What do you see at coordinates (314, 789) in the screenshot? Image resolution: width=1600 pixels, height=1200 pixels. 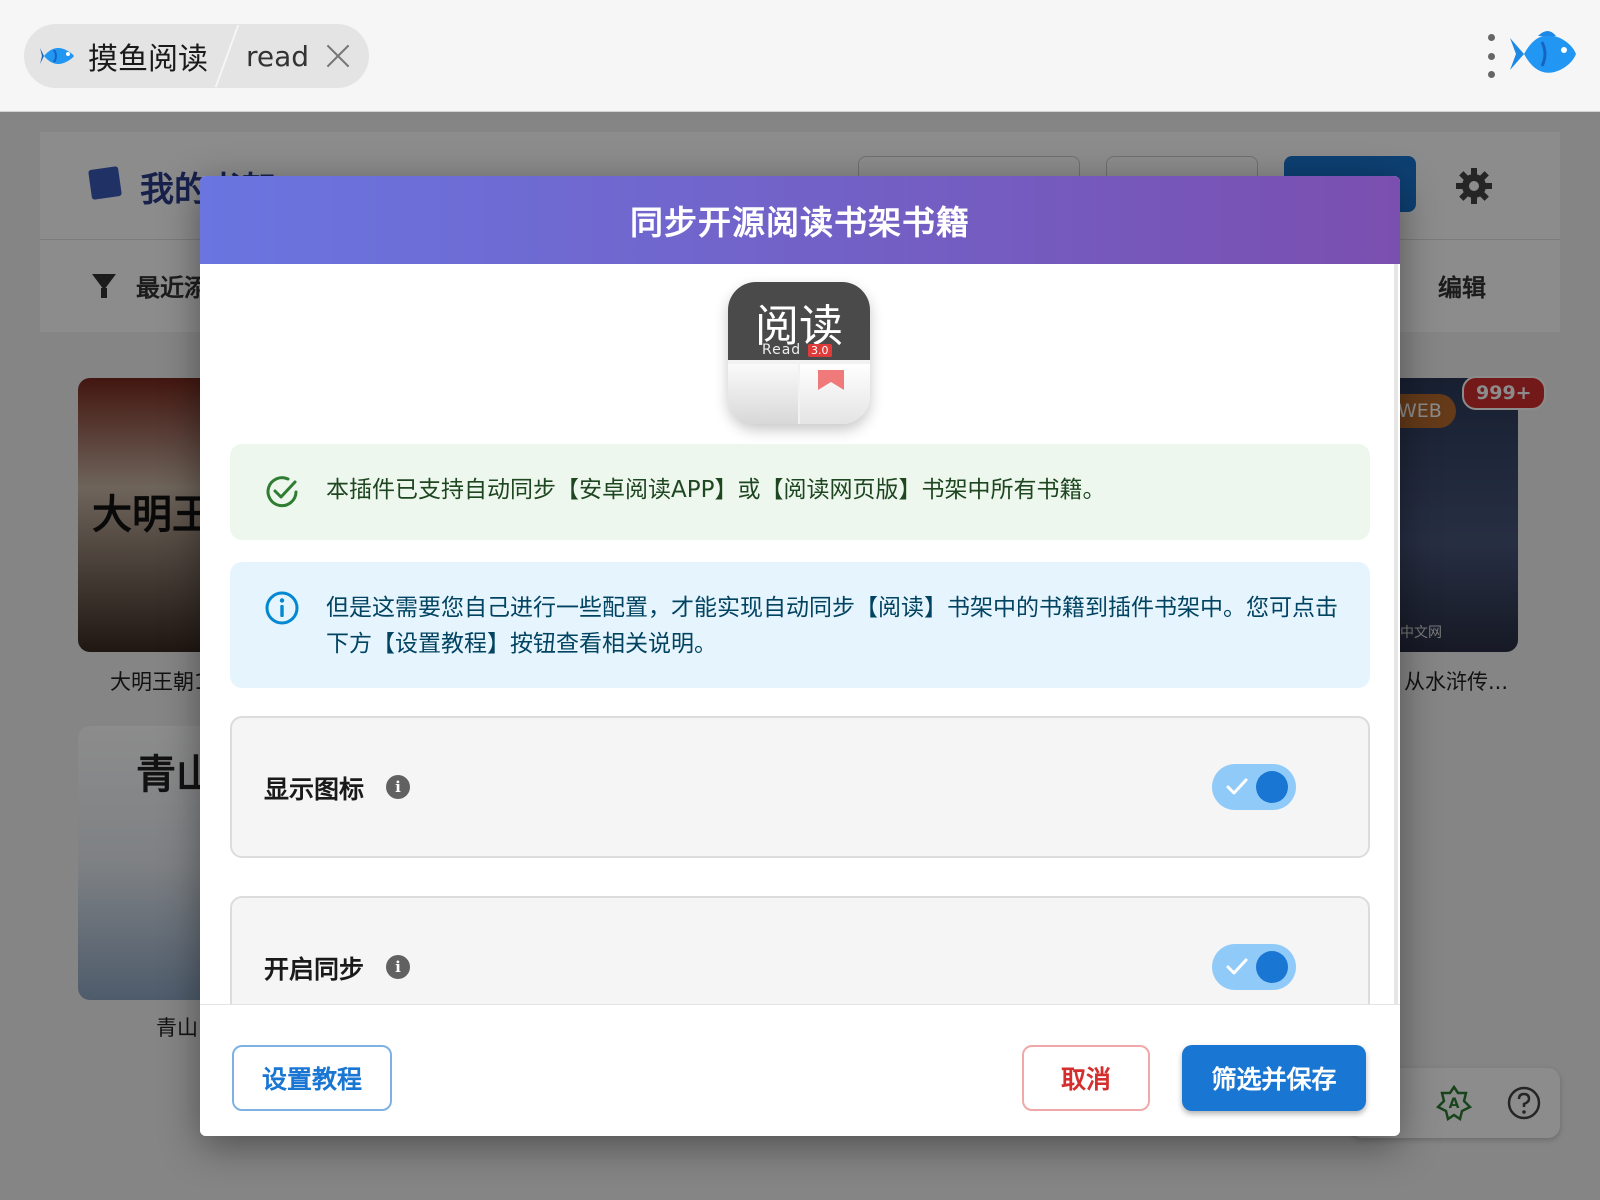 I see `setting-label: 显示图标` at bounding box center [314, 789].